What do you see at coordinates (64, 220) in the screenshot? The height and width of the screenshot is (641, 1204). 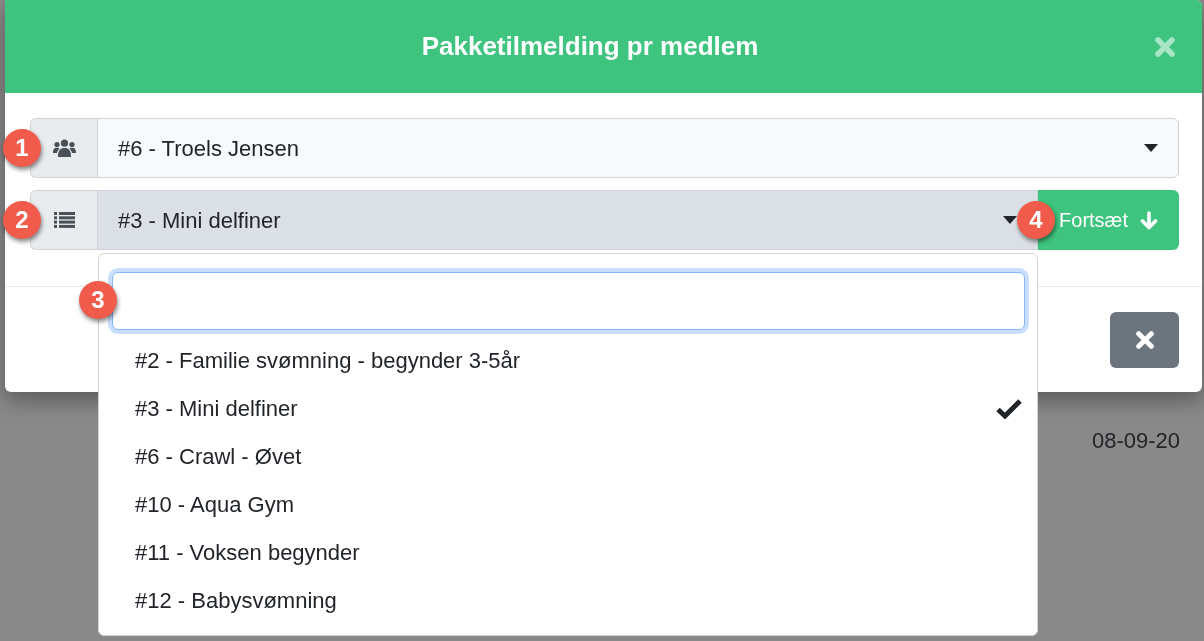 I see `list-icon` at bounding box center [64, 220].